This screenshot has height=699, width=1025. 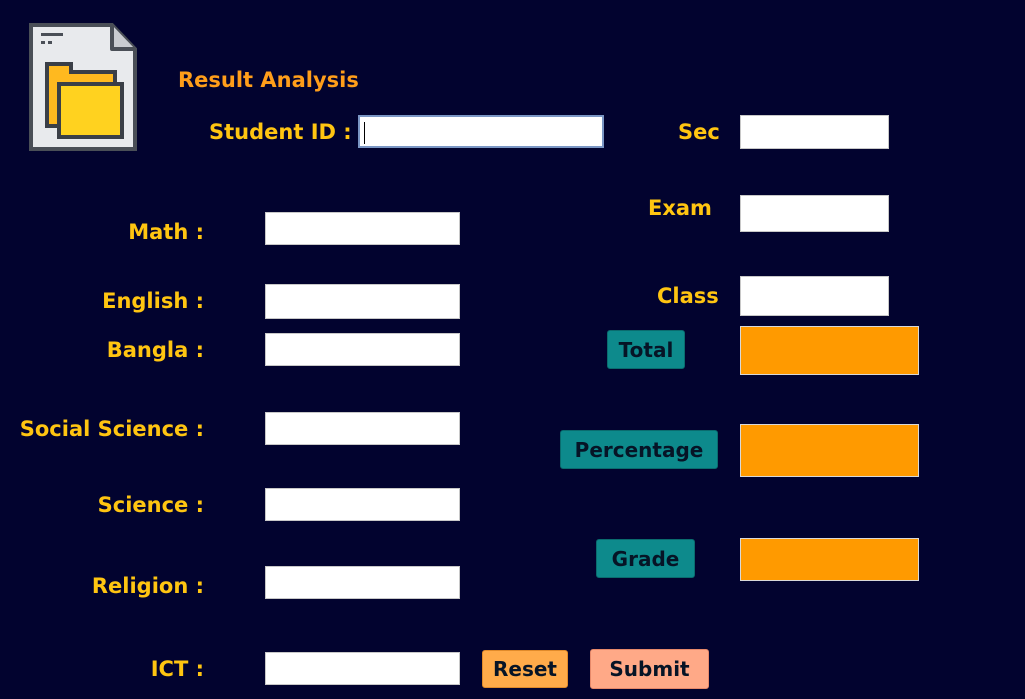 What do you see at coordinates (177, 669) in the screenshot?
I see `ict-label: ICT :` at bounding box center [177, 669].